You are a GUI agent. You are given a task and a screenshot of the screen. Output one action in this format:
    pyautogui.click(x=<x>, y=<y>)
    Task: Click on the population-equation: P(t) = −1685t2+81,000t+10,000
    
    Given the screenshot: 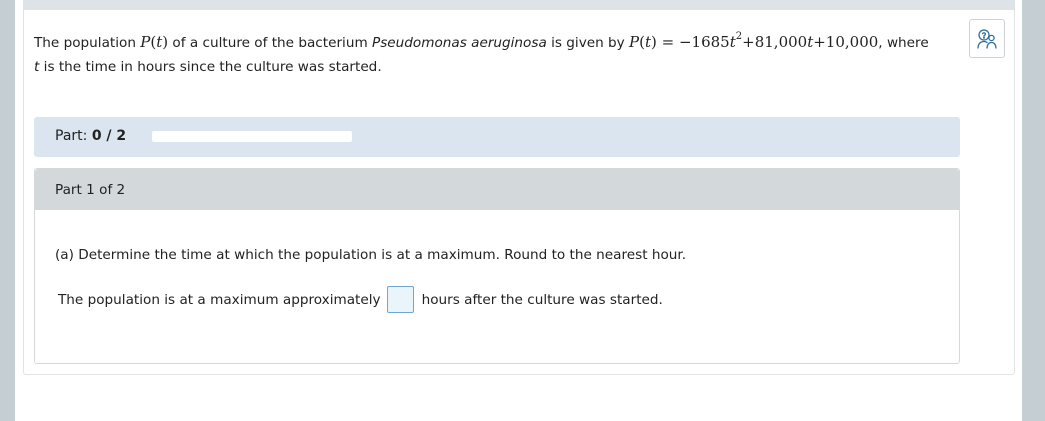 What is the action you would take?
    pyautogui.click(x=754, y=41)
    